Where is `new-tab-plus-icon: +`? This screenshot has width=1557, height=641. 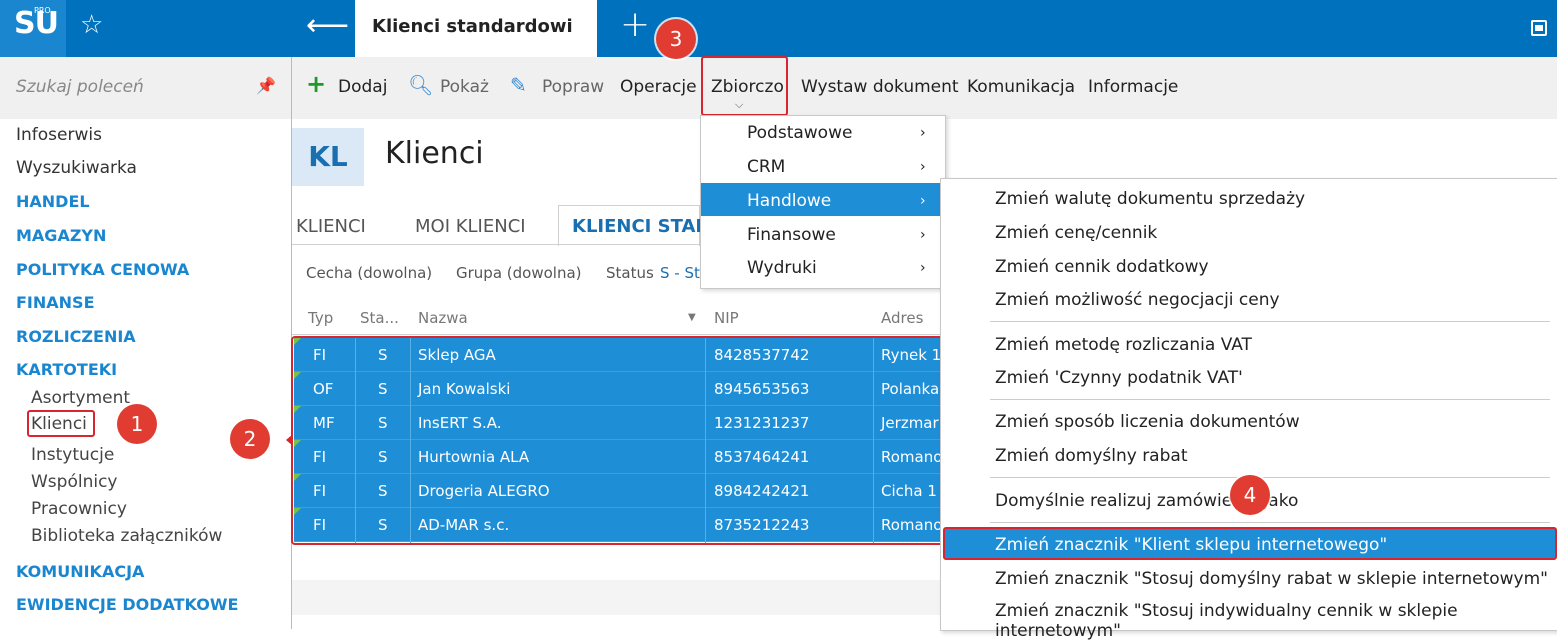 new-tab-plus-icon: + is located at coordinates (635, 24).